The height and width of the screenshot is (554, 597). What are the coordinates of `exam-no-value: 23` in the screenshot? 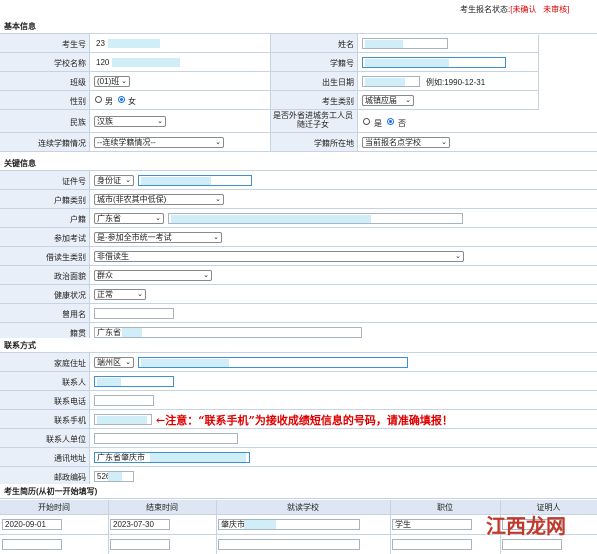 It's located at (100, 43).